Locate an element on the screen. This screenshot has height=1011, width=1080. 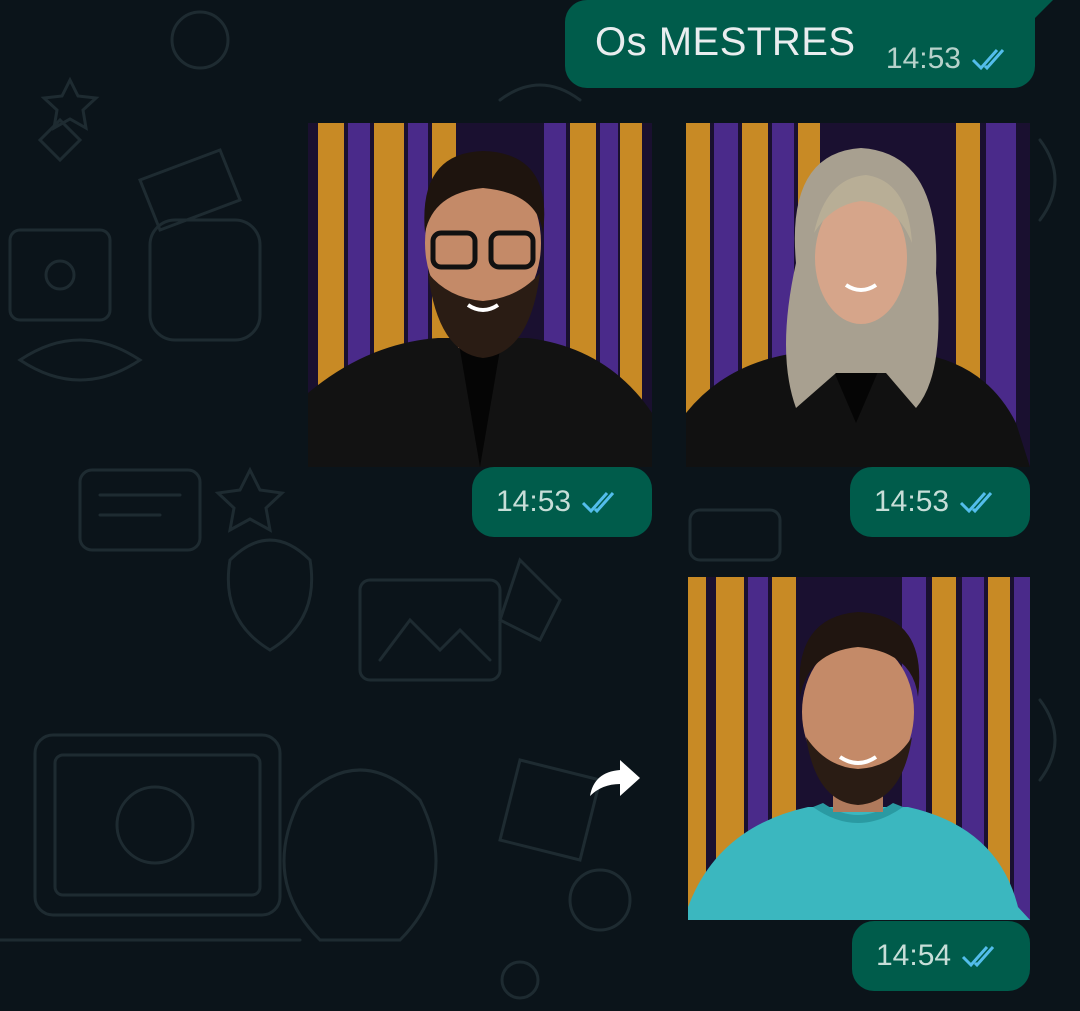
photo-man-with-glasses is located at coordinates (480, 295).